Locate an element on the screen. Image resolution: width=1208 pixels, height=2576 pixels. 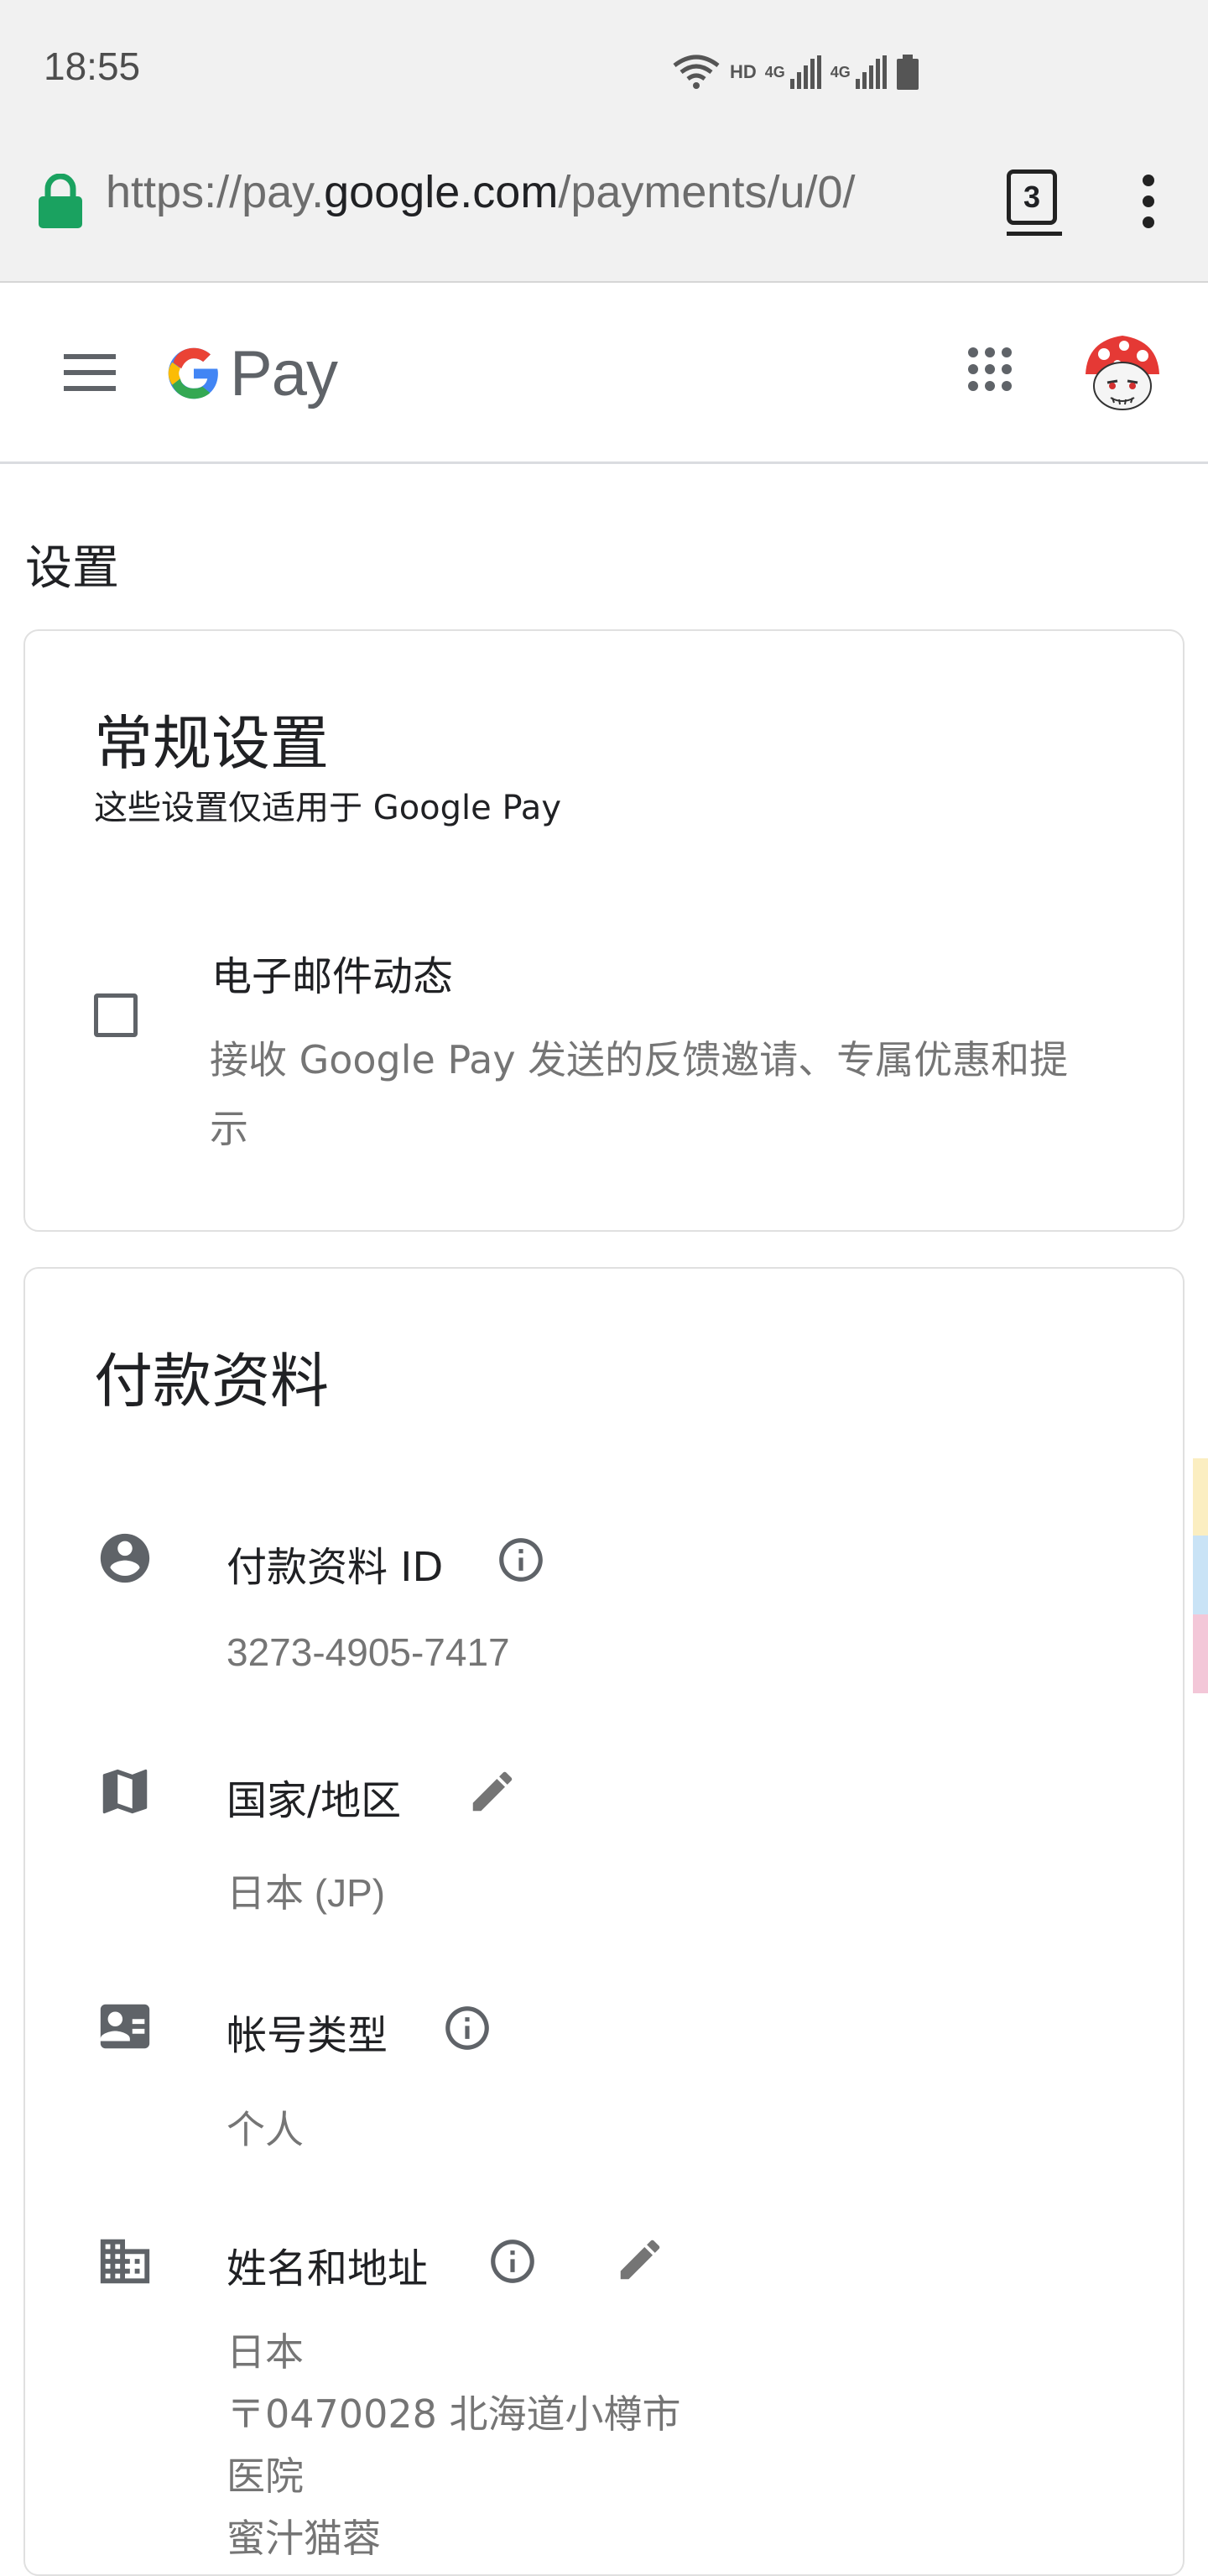
name-address-label: 姓名和地址 is located at coordinates (328, 2268).